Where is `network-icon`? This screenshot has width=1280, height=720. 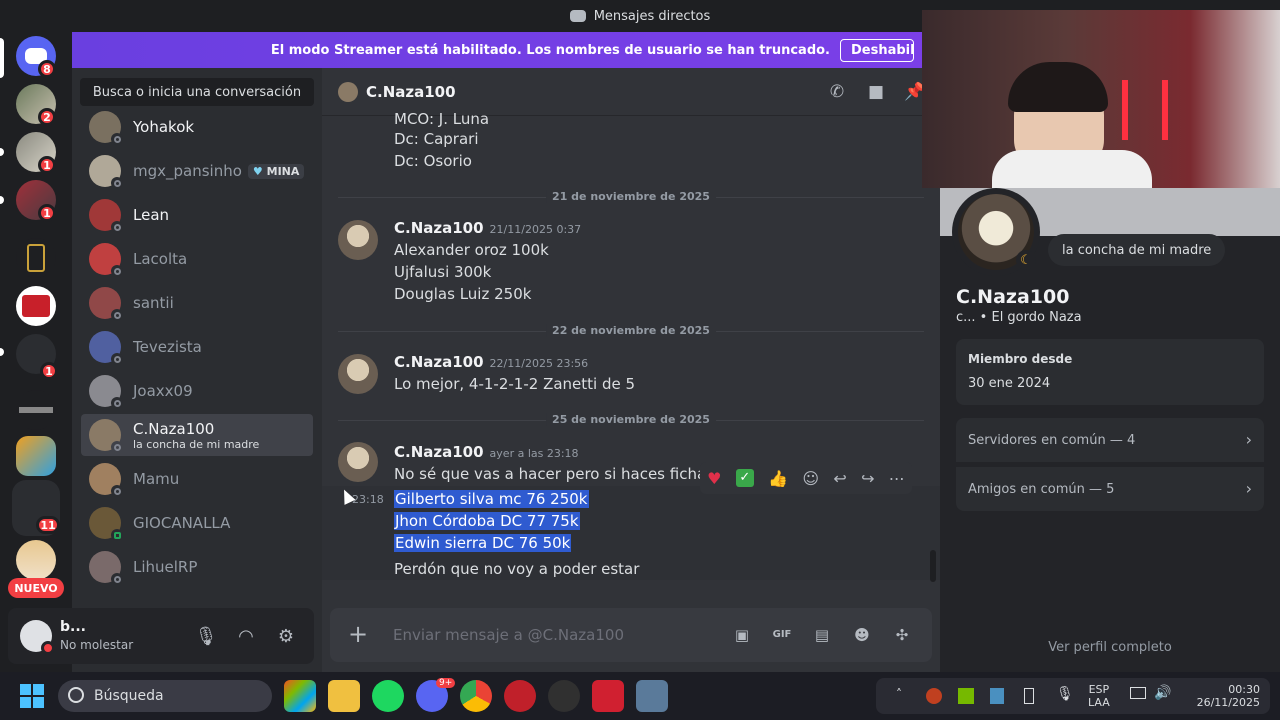
network-icon is located at coordinates (1138, 693).